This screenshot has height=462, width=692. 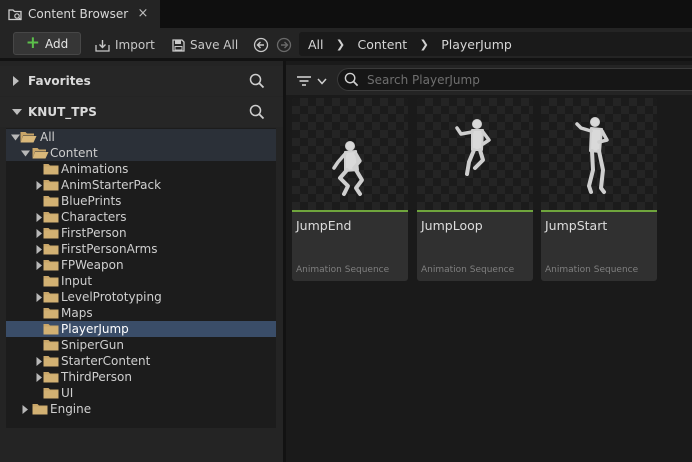 I want to click on folder-tree-item-label: StarterContent, so click(x=106, y=361).